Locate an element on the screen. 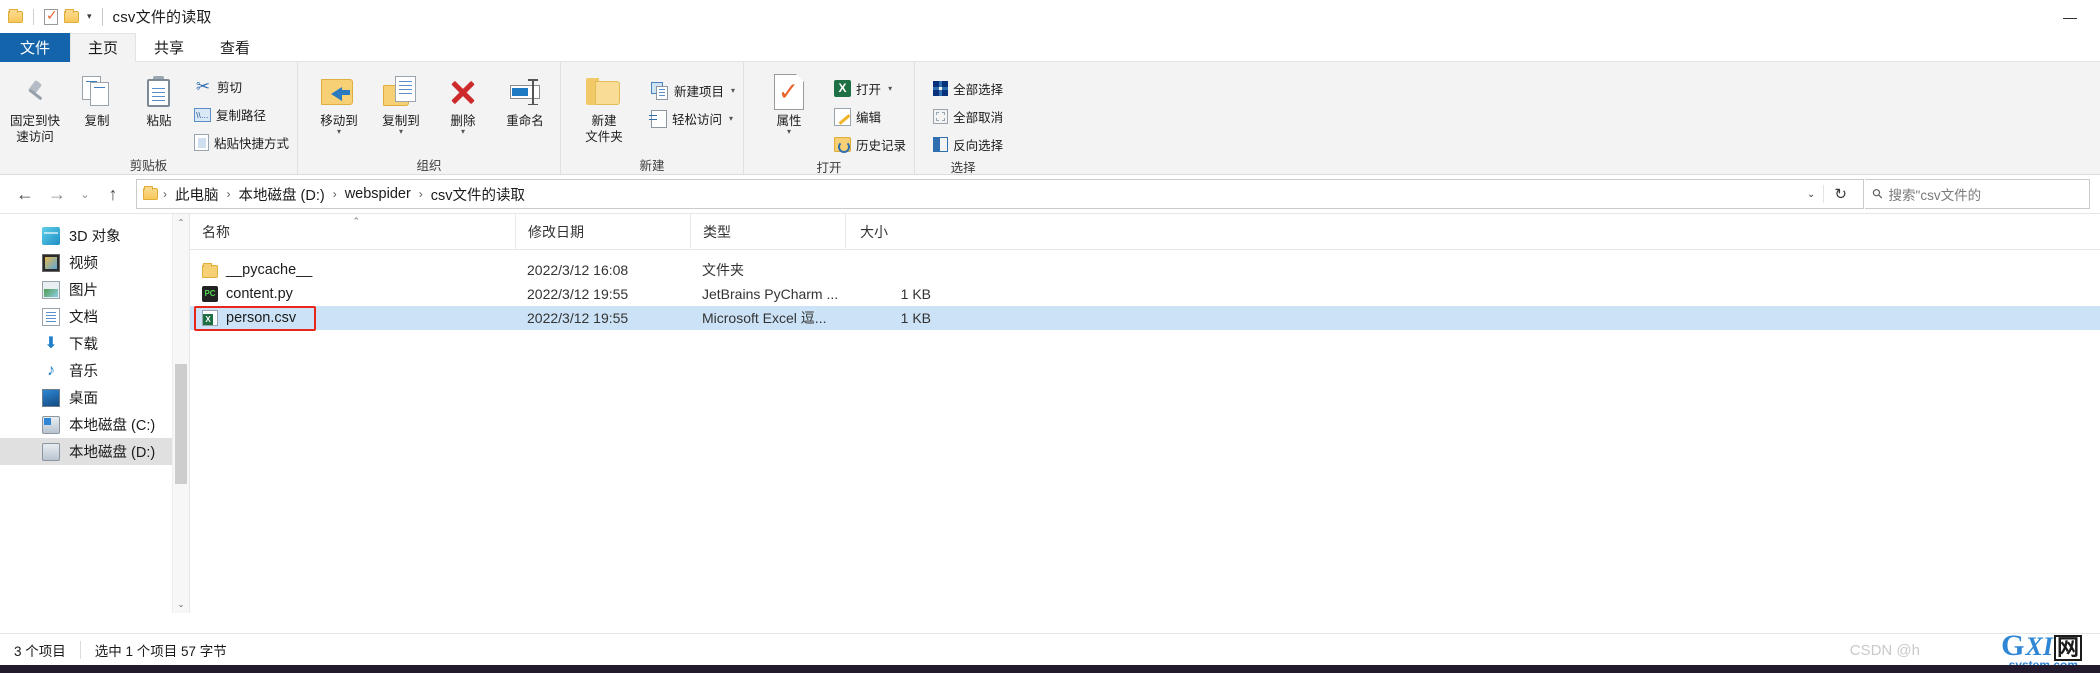  button-label: 轻松访问 is located at coordinates (697, 120).